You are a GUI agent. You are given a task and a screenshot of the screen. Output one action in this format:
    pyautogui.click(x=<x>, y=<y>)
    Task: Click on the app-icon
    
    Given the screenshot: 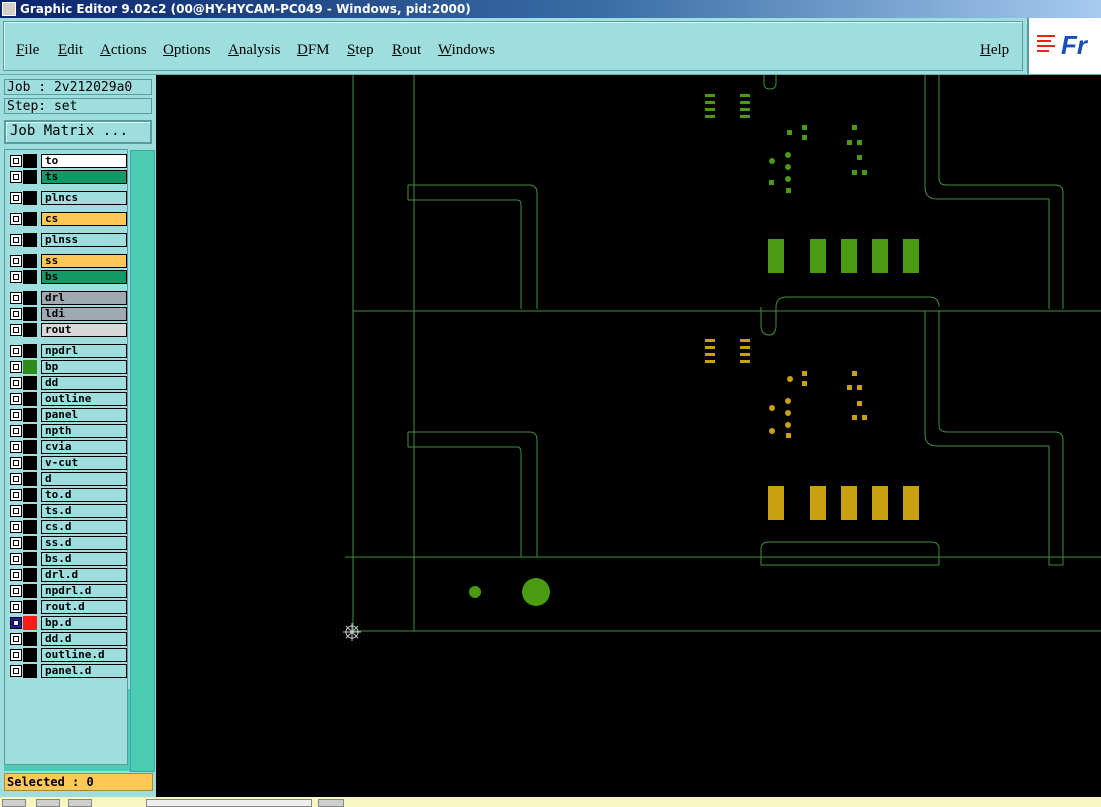 What is the action you would take?
    pyautogui.click(x=9, y=9)
    